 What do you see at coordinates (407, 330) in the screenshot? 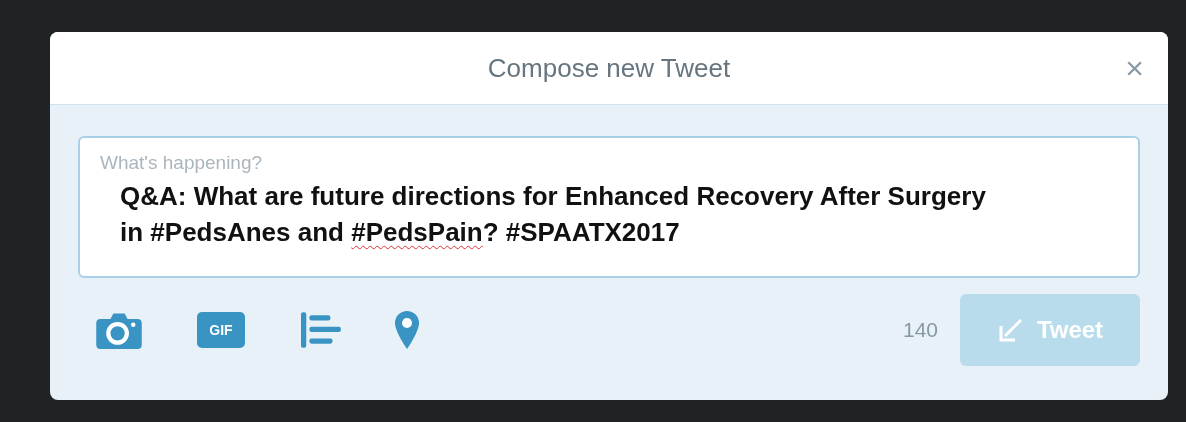
I see `location-pin-icon` at bounding box center [407, 330].